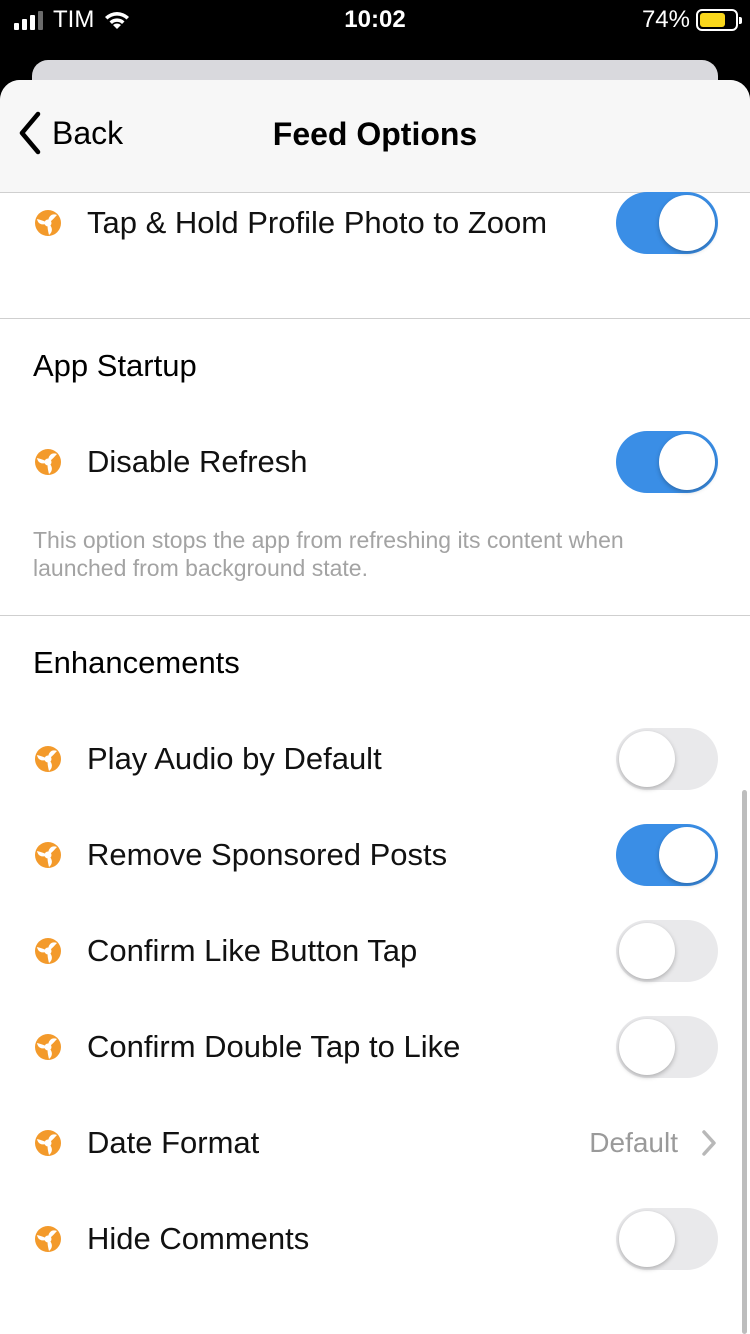 Image resolution: width=750 pixels, height=1334 pixels. What do you see at coordinates (234, 758) in the screenshot?
I see `row-label: Play Audio by Default` at bounding box center [234, 758].